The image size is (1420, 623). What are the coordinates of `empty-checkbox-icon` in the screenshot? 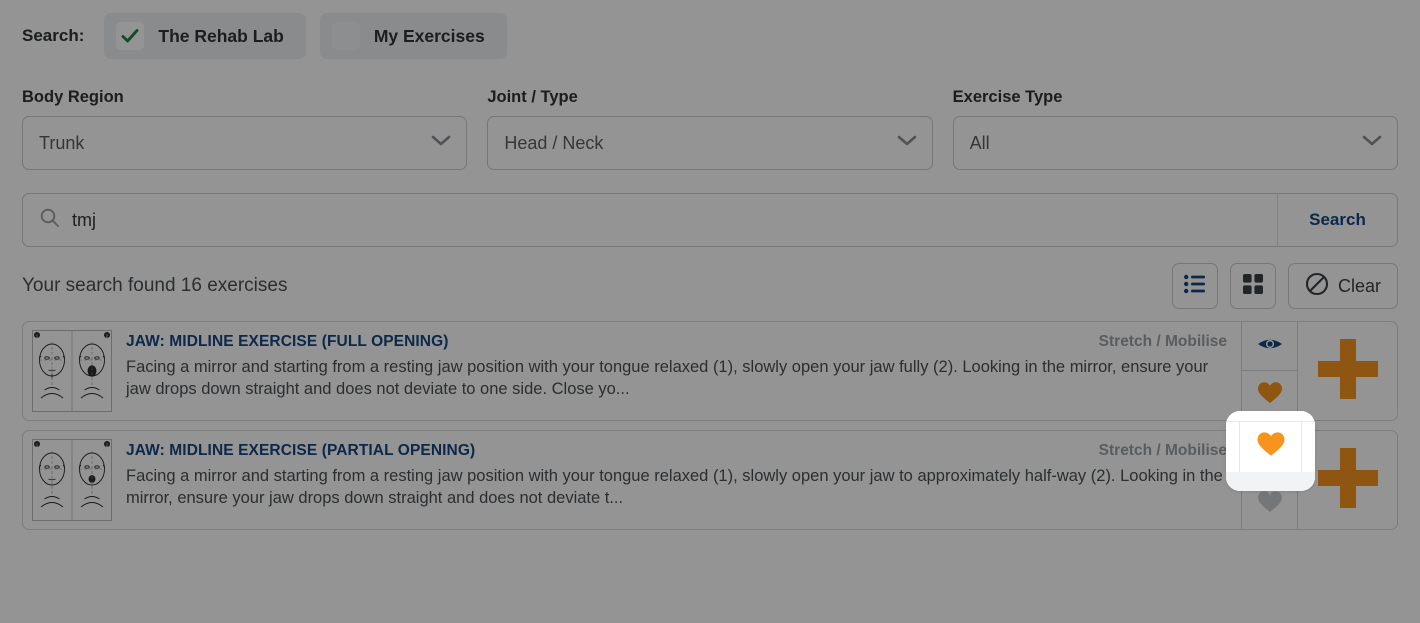 It's located at (345, 36).